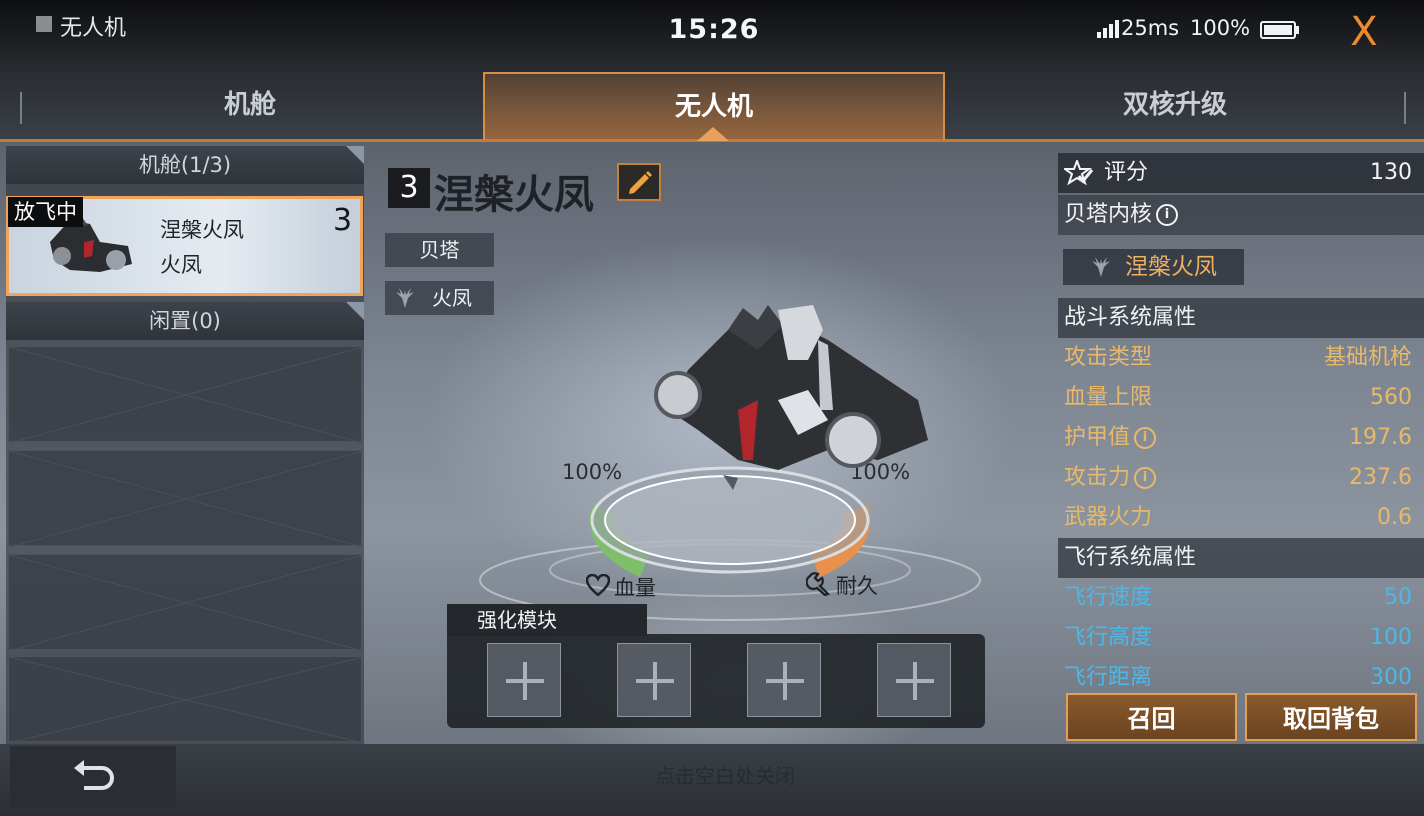 The height and width of the screenshot is (816, 1424). I want to click on recall-button: 召回, so click(1151, 717).